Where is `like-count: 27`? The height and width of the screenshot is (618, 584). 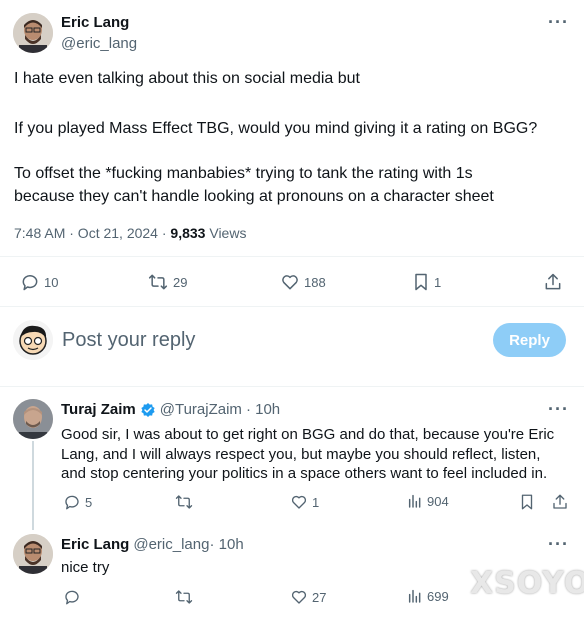 like-count: 27 is located at coordinates (319, 597).